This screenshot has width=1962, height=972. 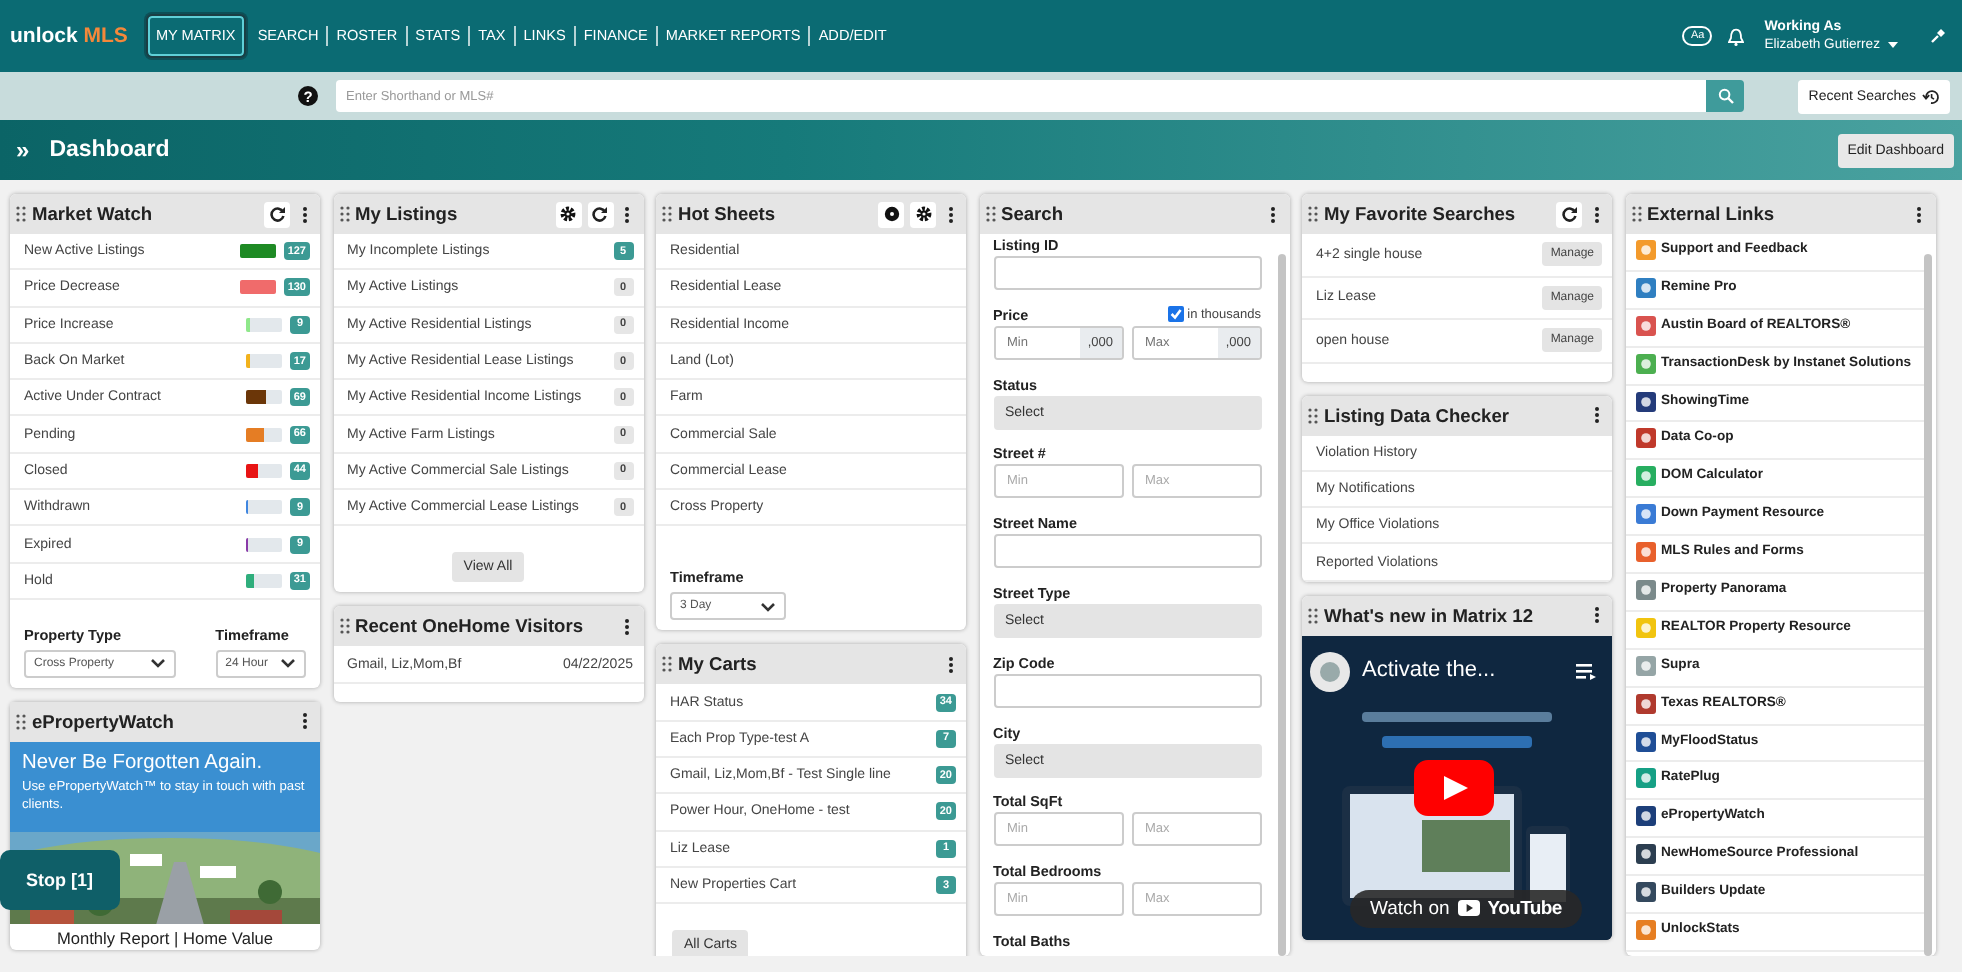 I want to click on checkbox, so click(x=1175, y=314).